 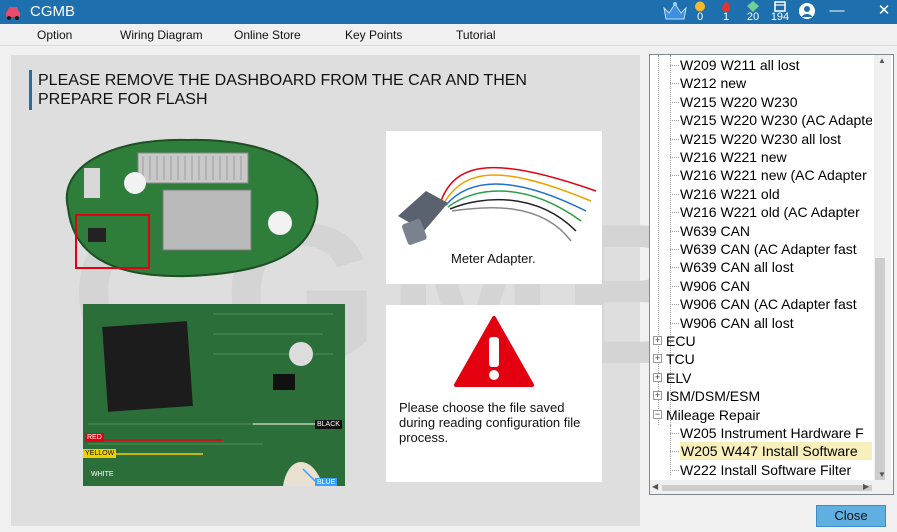 I want to click on tree-item: Mileage Repair, so click(x=713, y=415).